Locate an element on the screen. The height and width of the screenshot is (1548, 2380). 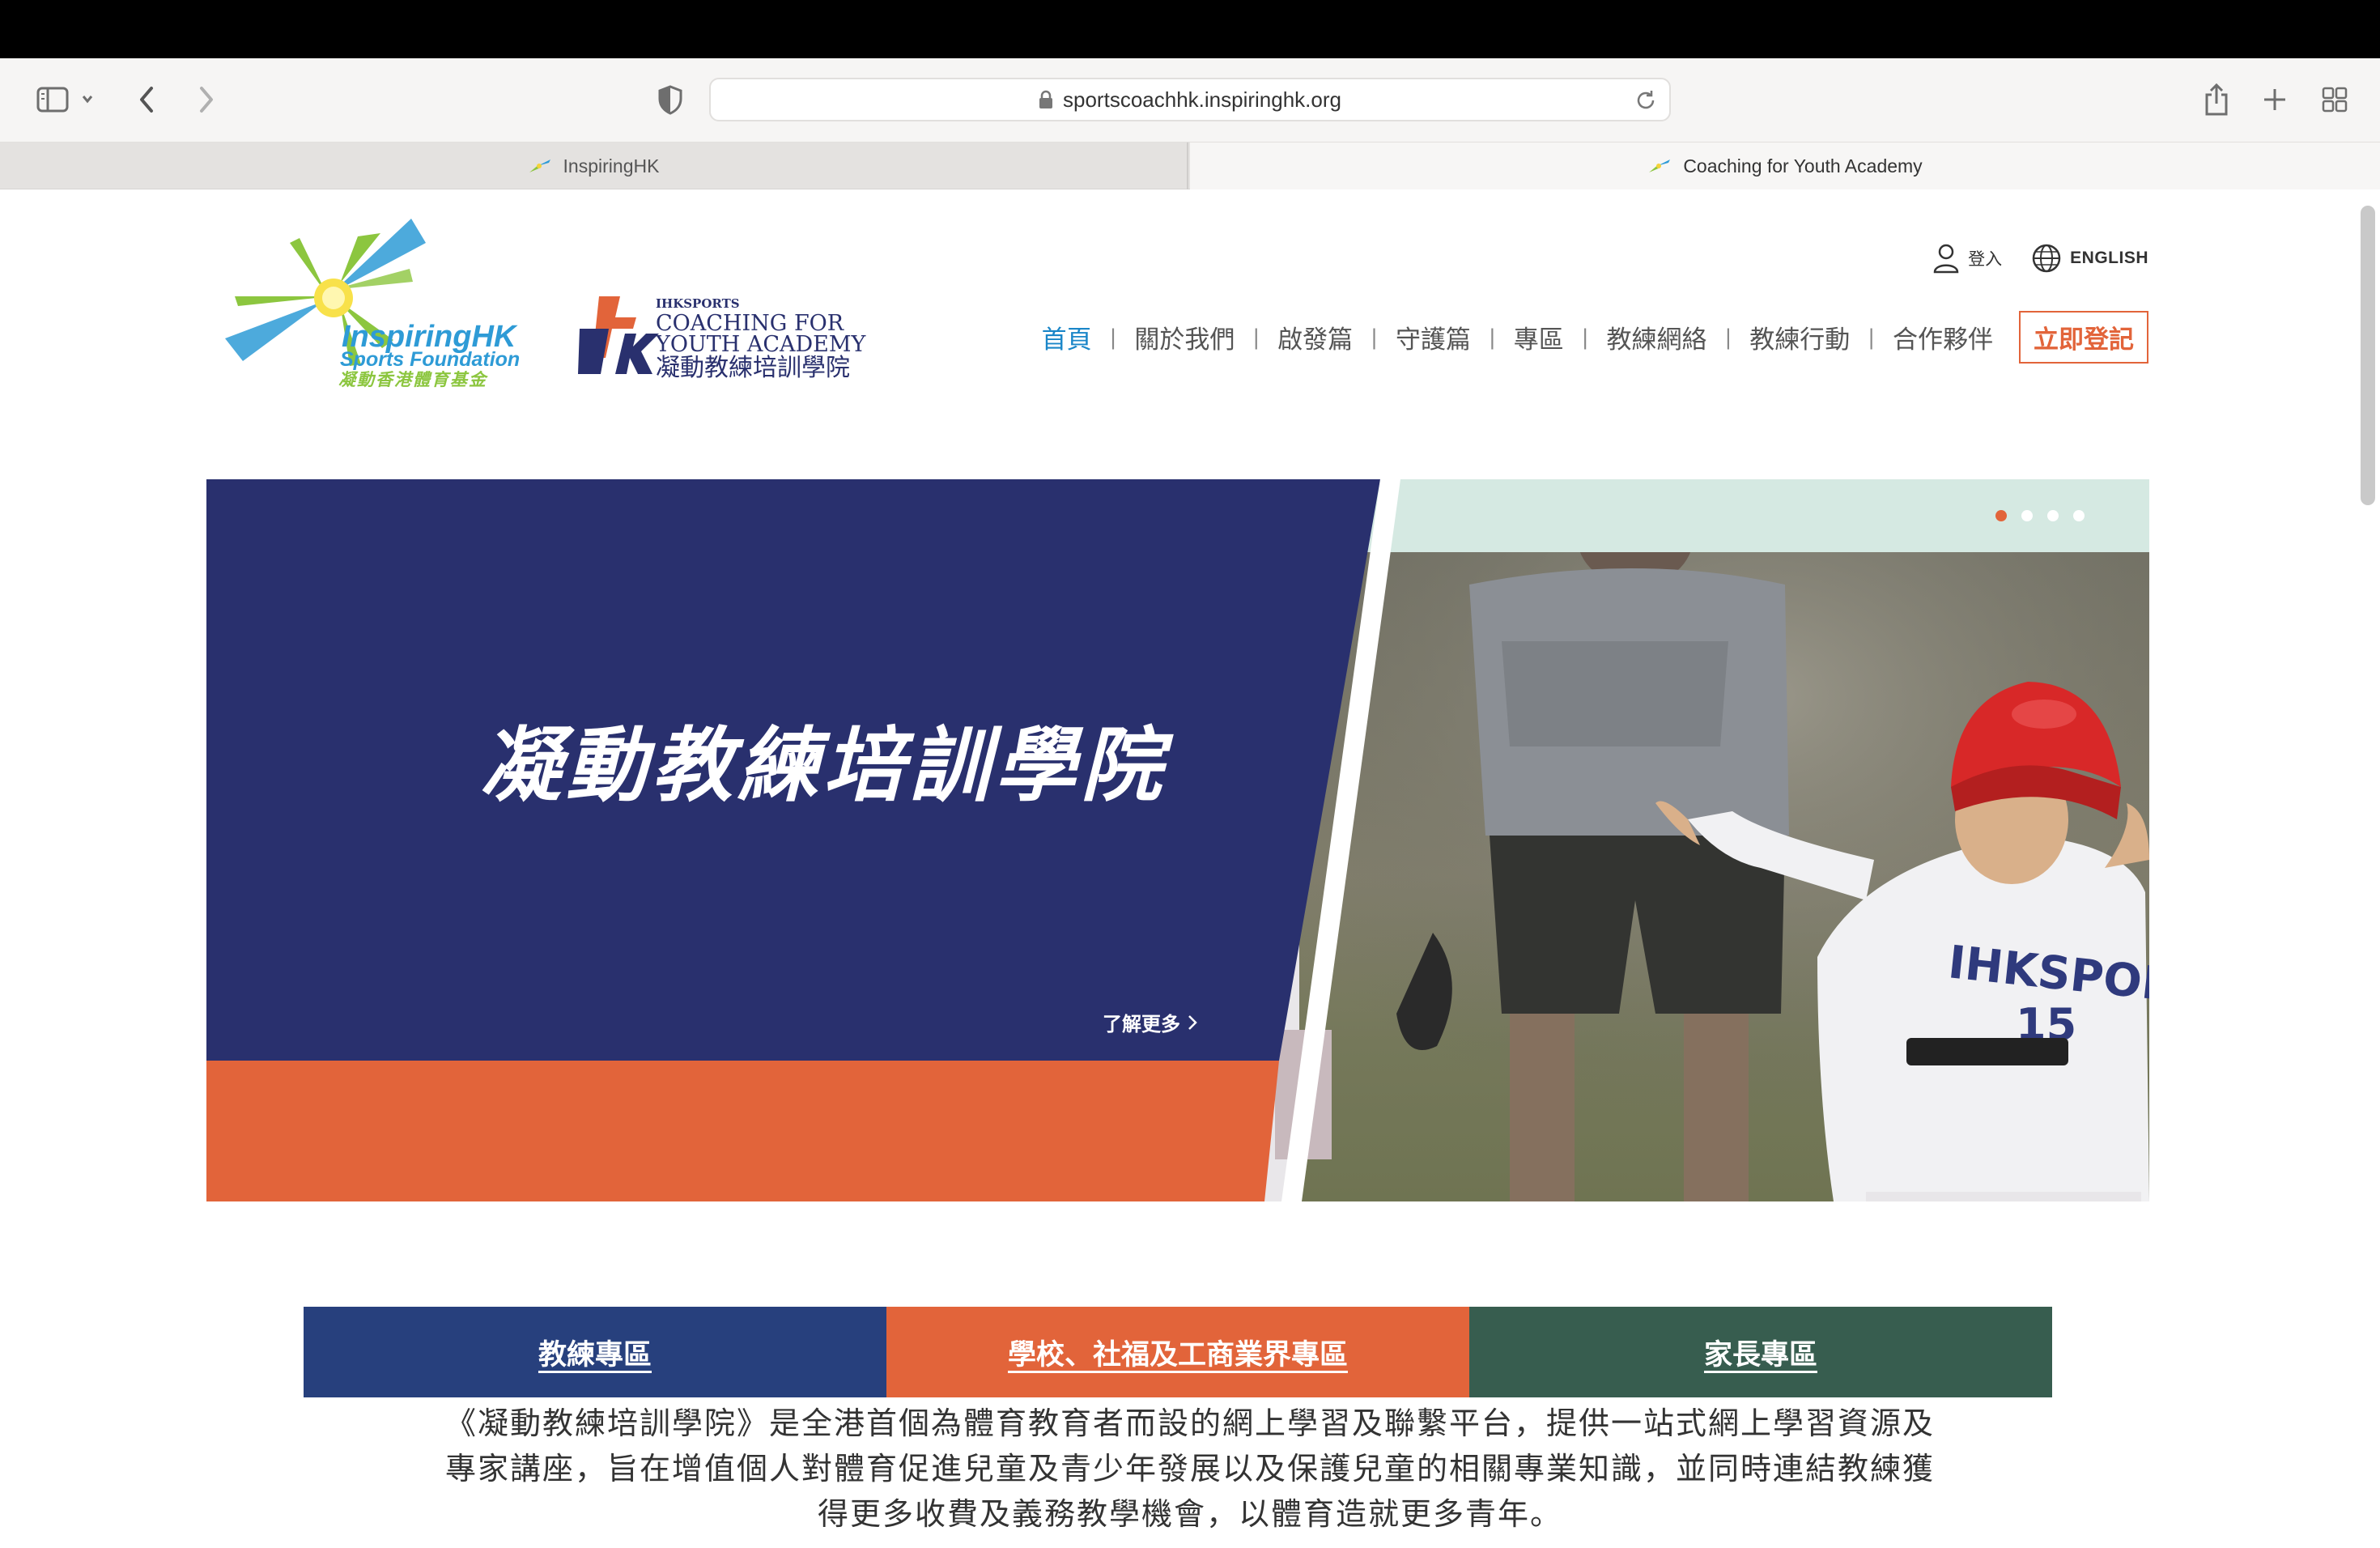
nav-coach-action: 教練行動 is located at coordinates (1800, 337).